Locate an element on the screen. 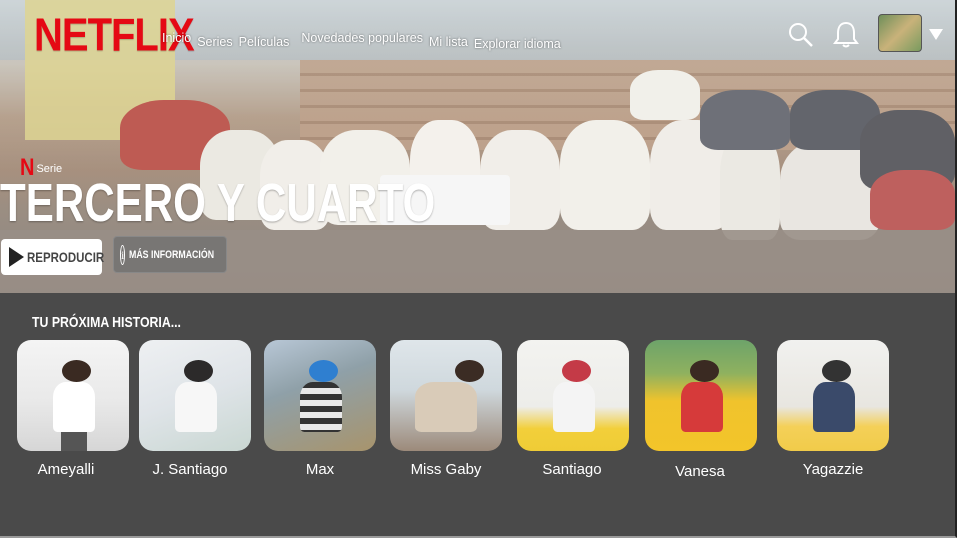  title-name-vanesa: Vanesa is located at coordinates (700, 471).